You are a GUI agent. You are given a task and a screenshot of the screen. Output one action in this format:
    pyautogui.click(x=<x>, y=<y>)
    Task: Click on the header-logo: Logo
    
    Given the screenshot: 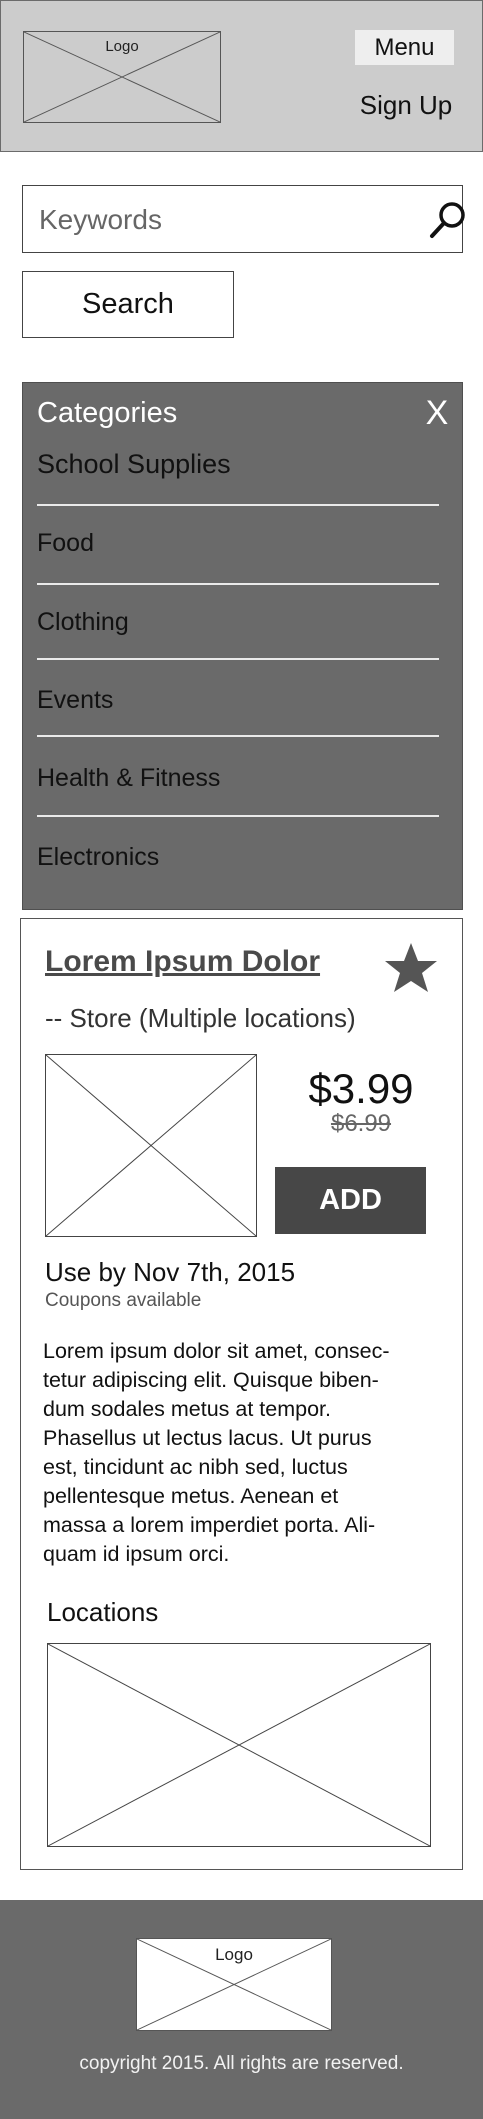 What is the action you would take?
    pyautogui.click(x=122, y=77)
    